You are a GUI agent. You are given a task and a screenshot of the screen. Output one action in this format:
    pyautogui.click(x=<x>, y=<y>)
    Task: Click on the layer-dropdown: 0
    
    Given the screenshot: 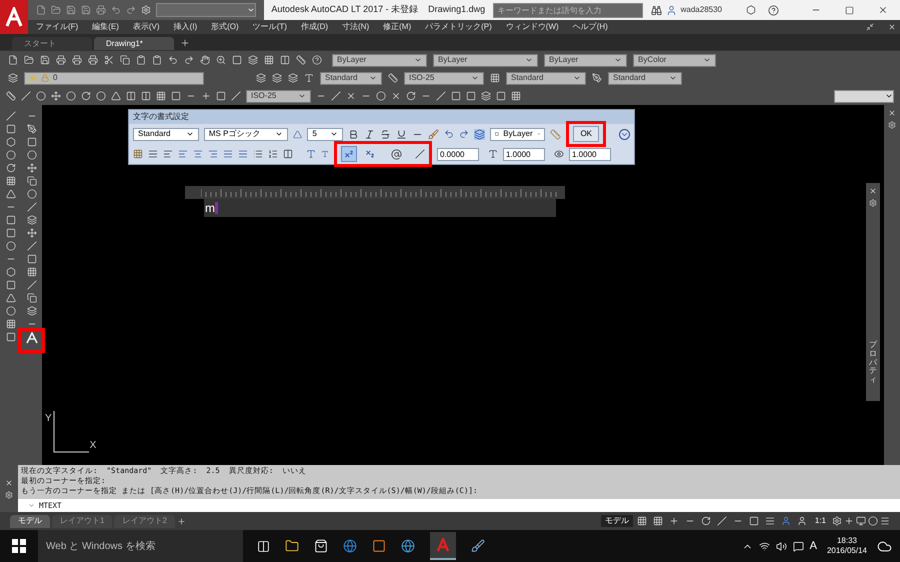 What is the action you would take?
    pyautogui.click(x=114, y=78)
    